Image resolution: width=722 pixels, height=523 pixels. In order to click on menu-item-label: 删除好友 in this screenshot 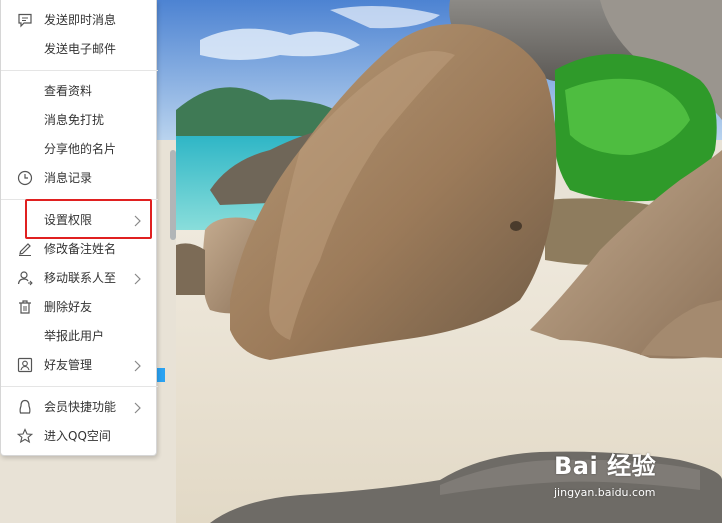, I will do `click(68, 307)`.